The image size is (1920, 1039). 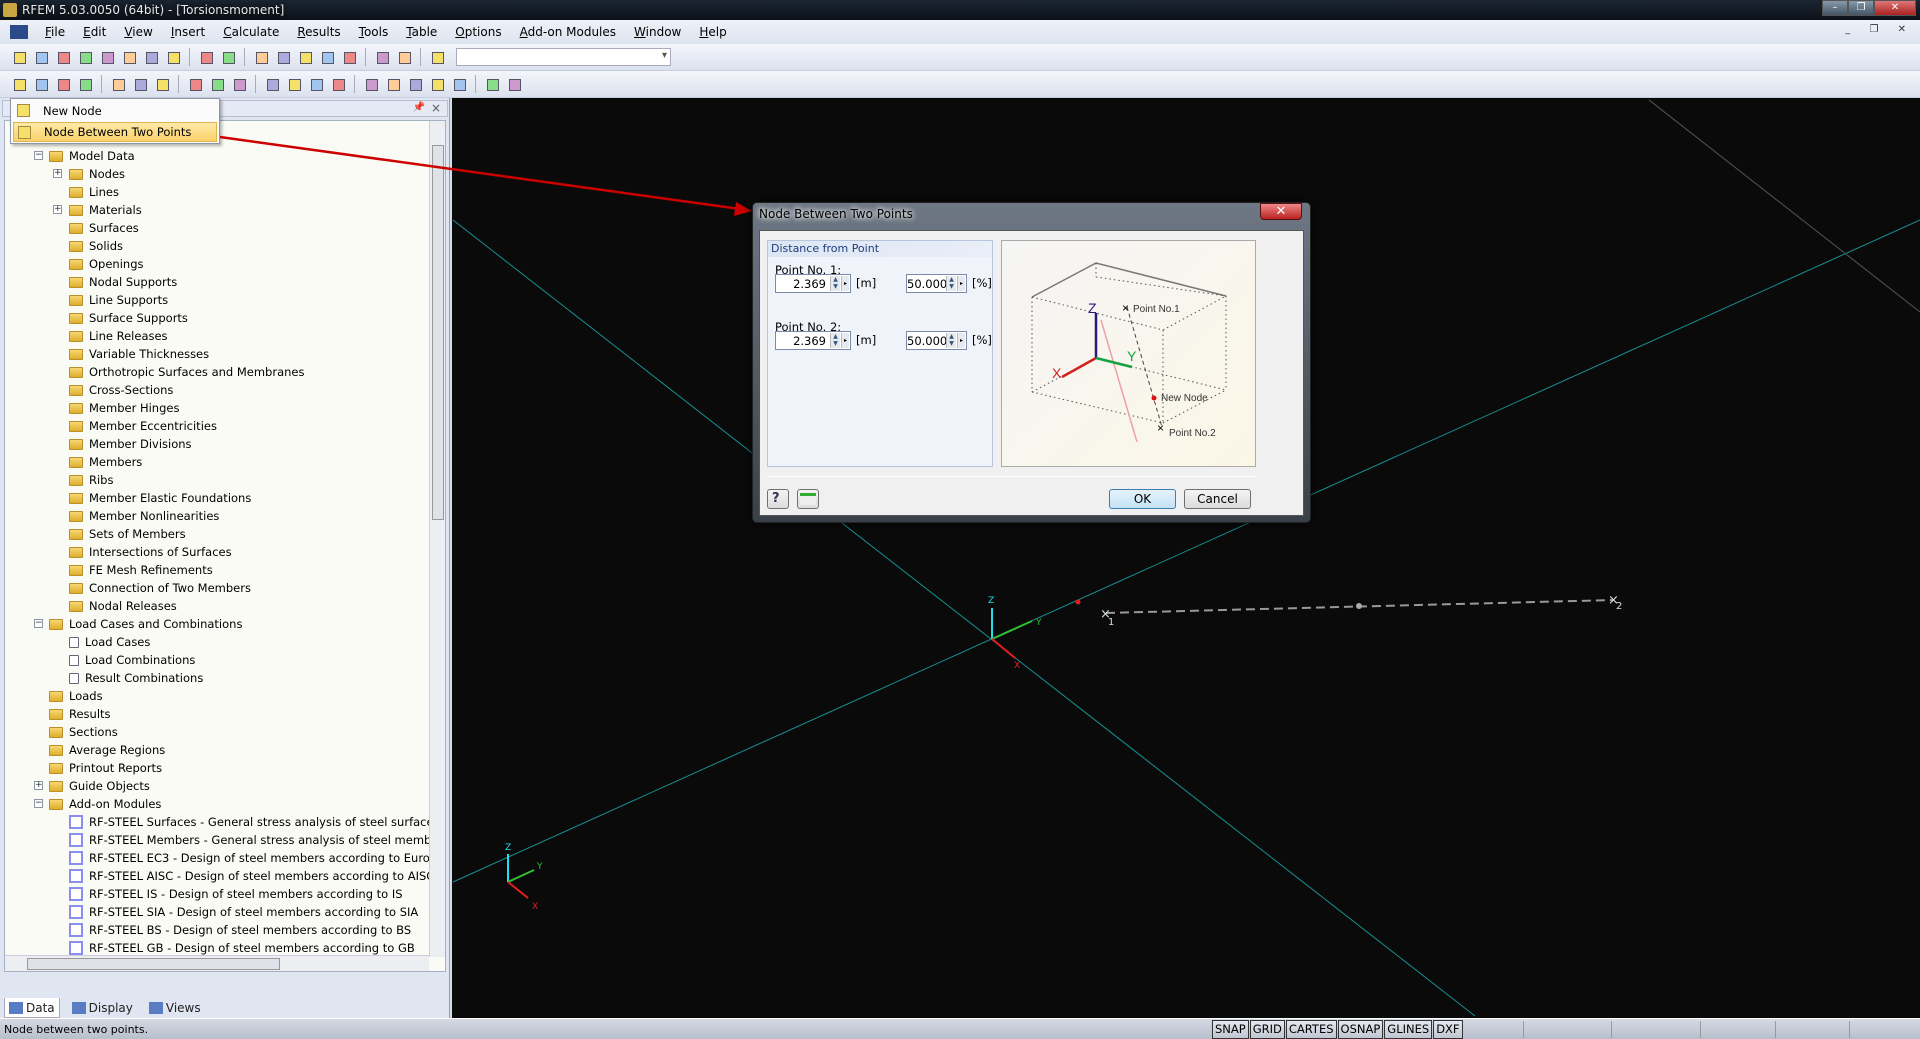 I want to click on tree-item: Lines, so click(x=94, y=192).